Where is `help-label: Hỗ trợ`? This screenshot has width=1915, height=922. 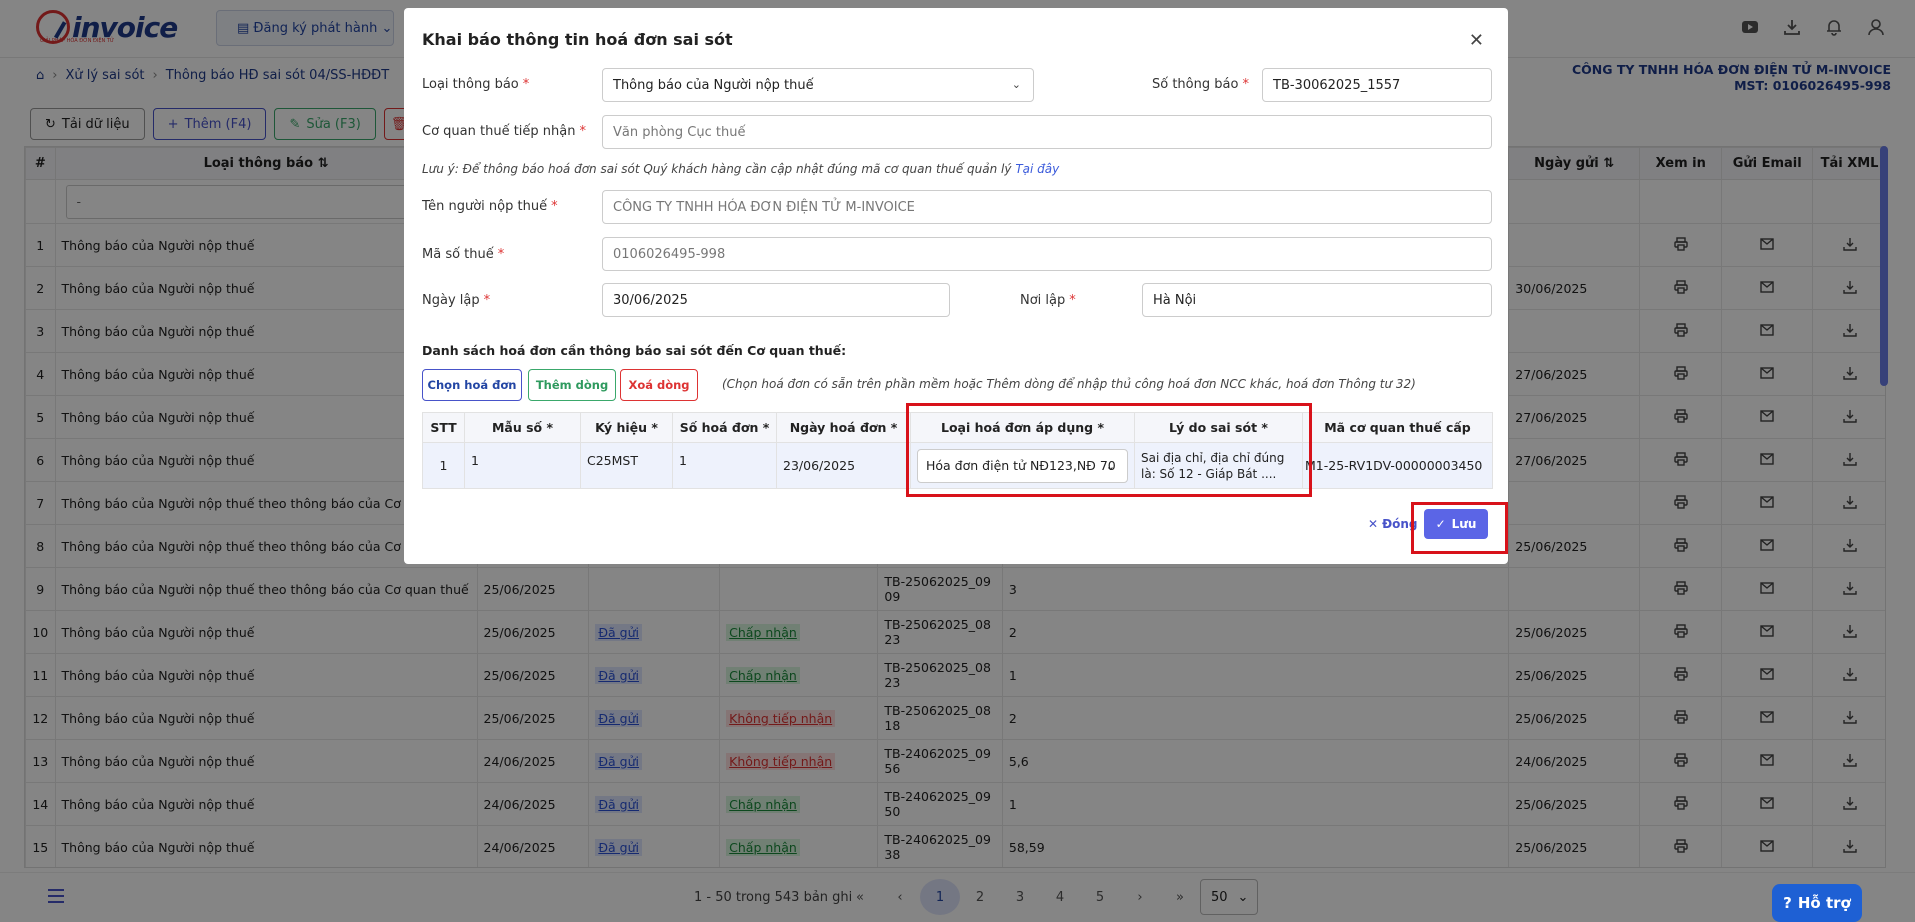
help-label: Hỗ trợ is located at coordinates (1824, 903).